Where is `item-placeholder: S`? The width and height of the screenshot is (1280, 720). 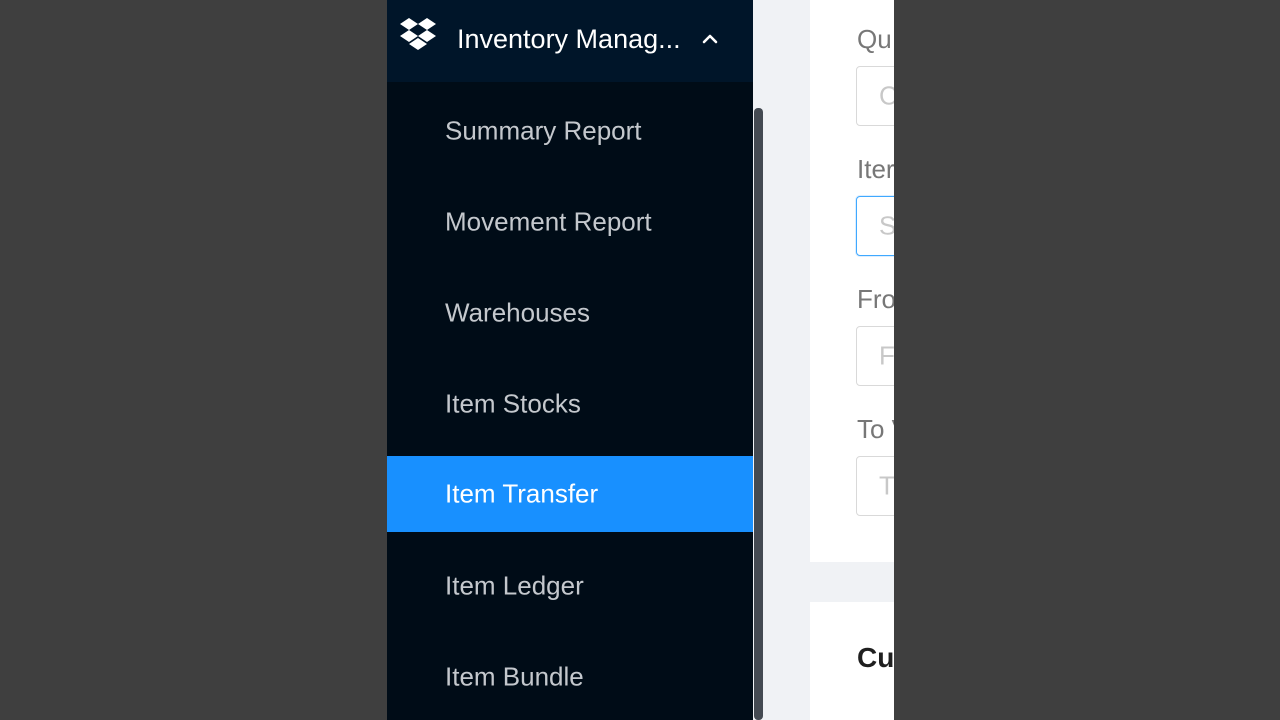
item-placeholder: S is located at coordinates (886, 225).